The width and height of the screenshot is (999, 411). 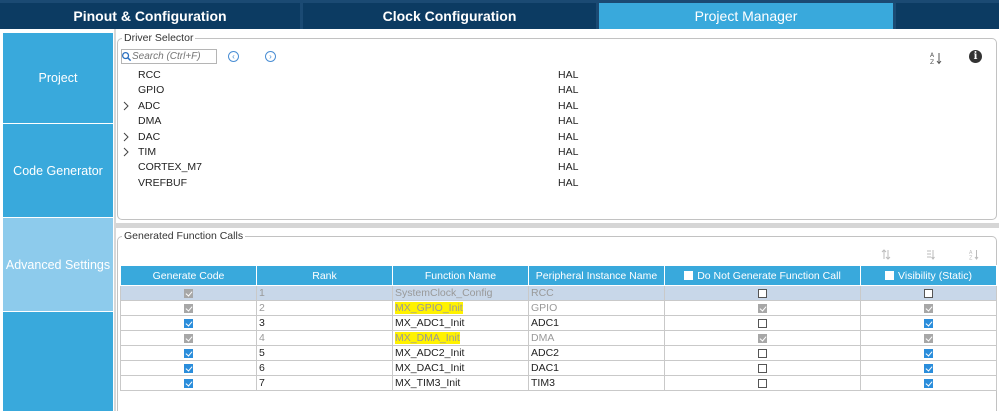 I want to click on table-row: 3 MX_ADC1_Init ADC1, so click(x=558, y=323).